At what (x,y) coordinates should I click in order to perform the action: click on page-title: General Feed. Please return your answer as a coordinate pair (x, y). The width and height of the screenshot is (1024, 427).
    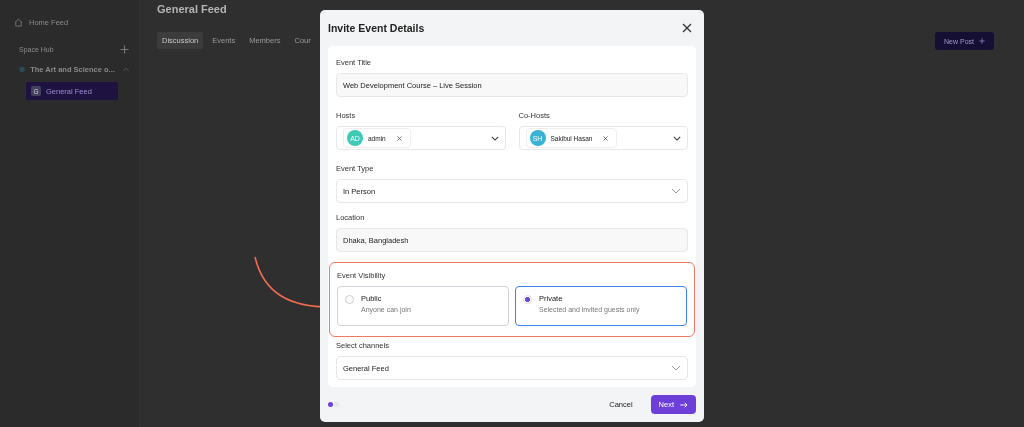
    Looking at the image, I should click on (192, 9).